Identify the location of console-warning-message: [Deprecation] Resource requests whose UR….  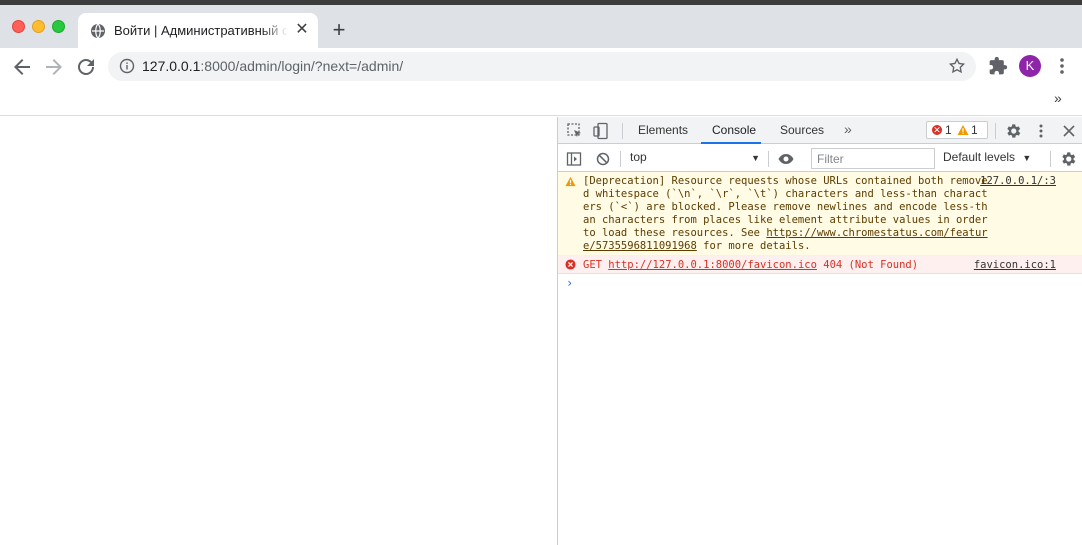
(820, 214).